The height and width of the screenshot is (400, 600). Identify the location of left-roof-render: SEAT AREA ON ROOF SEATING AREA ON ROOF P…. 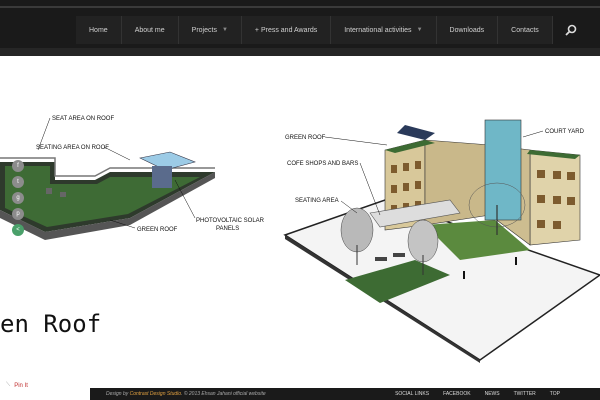
(132, 178).